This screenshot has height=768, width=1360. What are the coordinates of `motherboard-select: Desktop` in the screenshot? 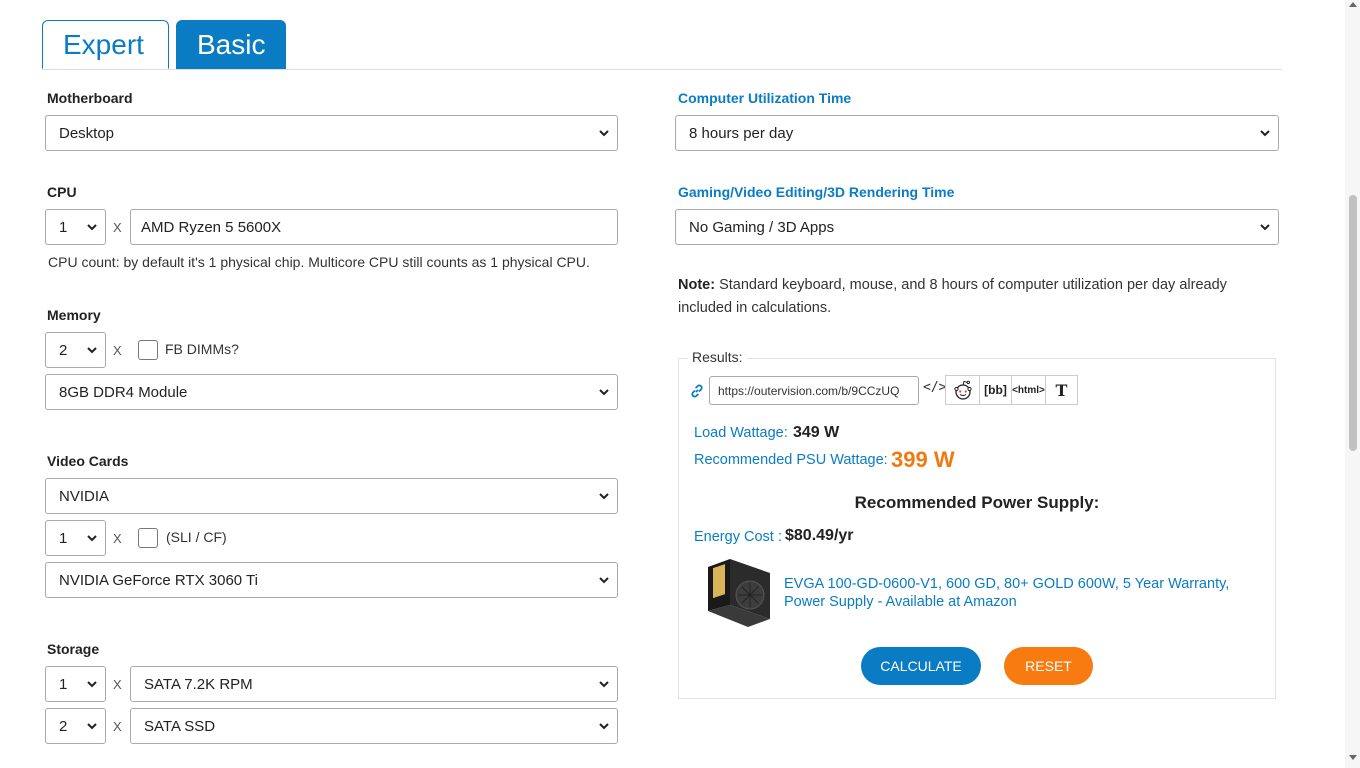 It's located at (331, 133).